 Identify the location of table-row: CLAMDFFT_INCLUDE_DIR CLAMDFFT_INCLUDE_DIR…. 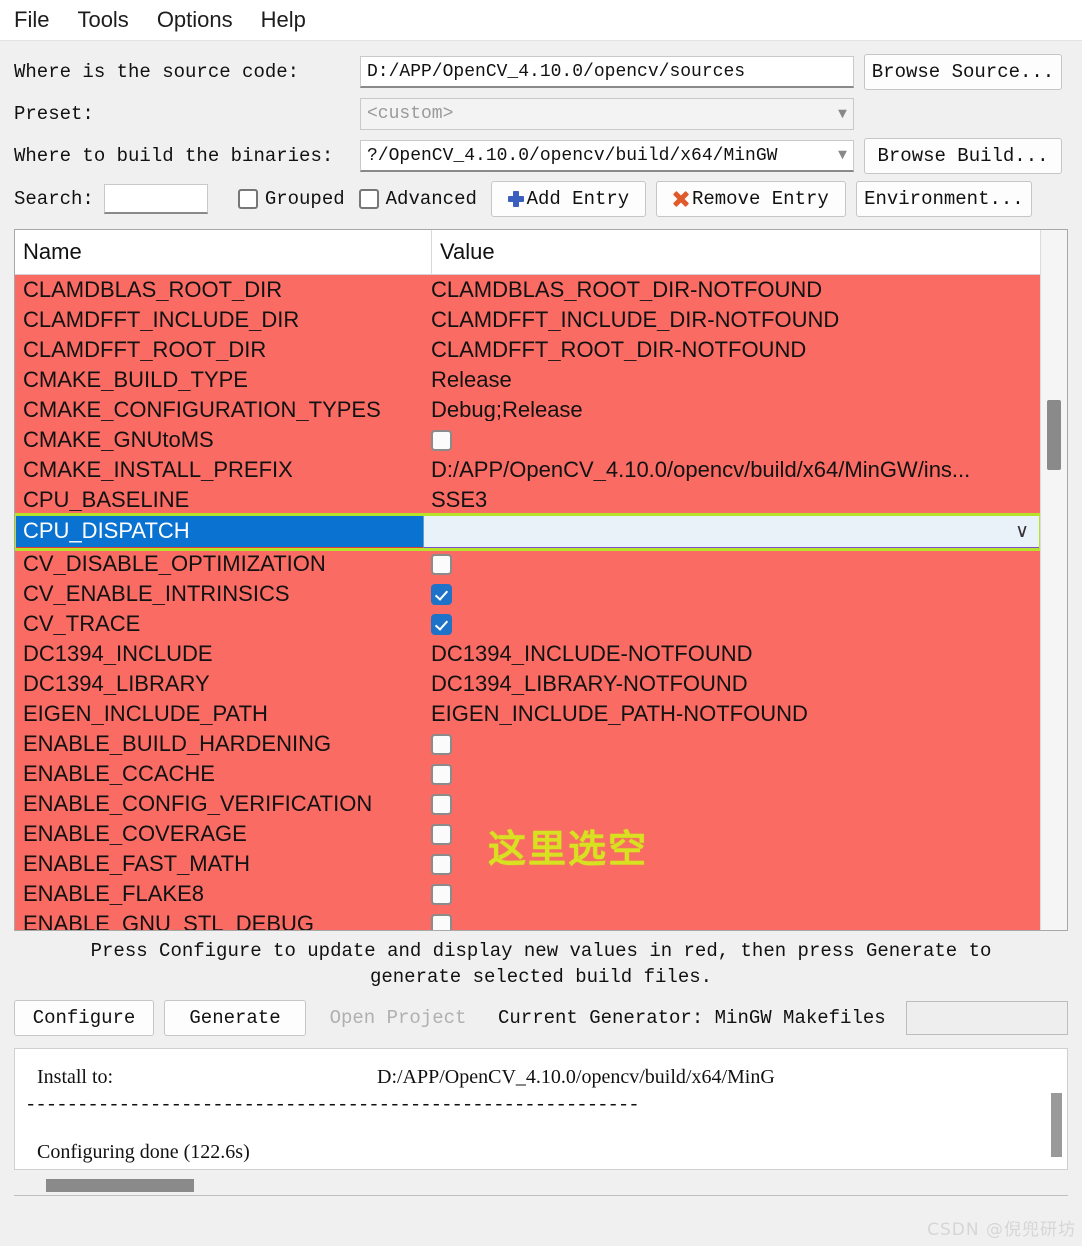
(527, 320).